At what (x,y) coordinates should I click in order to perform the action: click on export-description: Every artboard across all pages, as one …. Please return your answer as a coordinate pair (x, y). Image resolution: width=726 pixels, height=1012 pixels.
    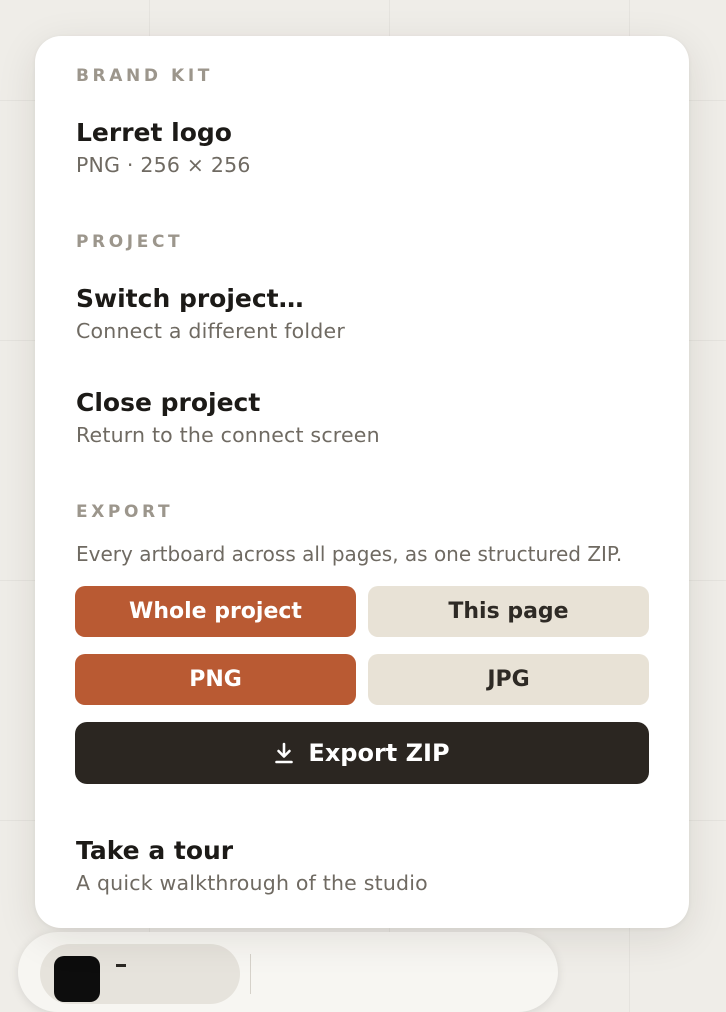
    Looking at the image, I should click on (349, 554).